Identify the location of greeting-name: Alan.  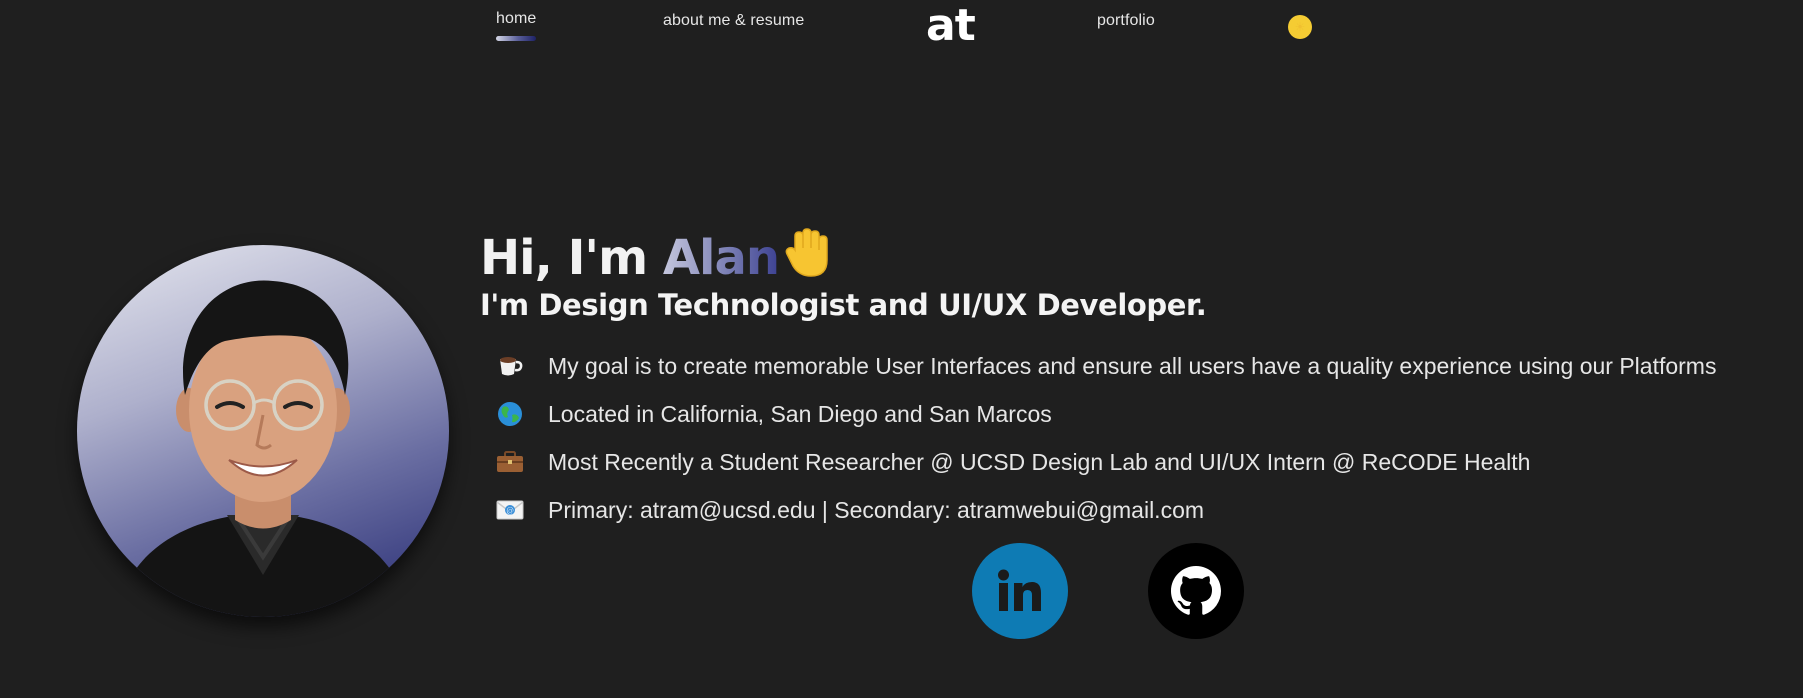
(721, 258).